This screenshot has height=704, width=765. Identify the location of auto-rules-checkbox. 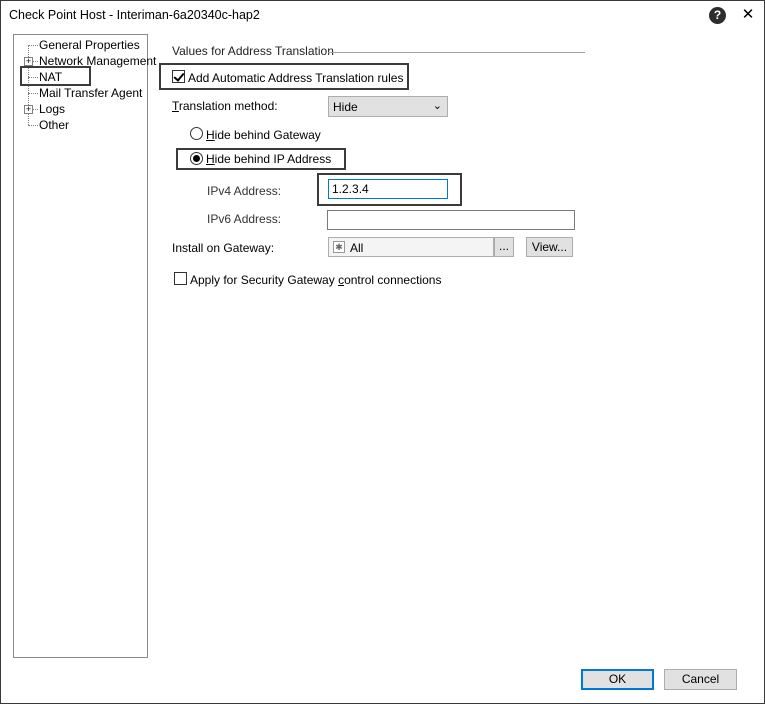
(178, 76).